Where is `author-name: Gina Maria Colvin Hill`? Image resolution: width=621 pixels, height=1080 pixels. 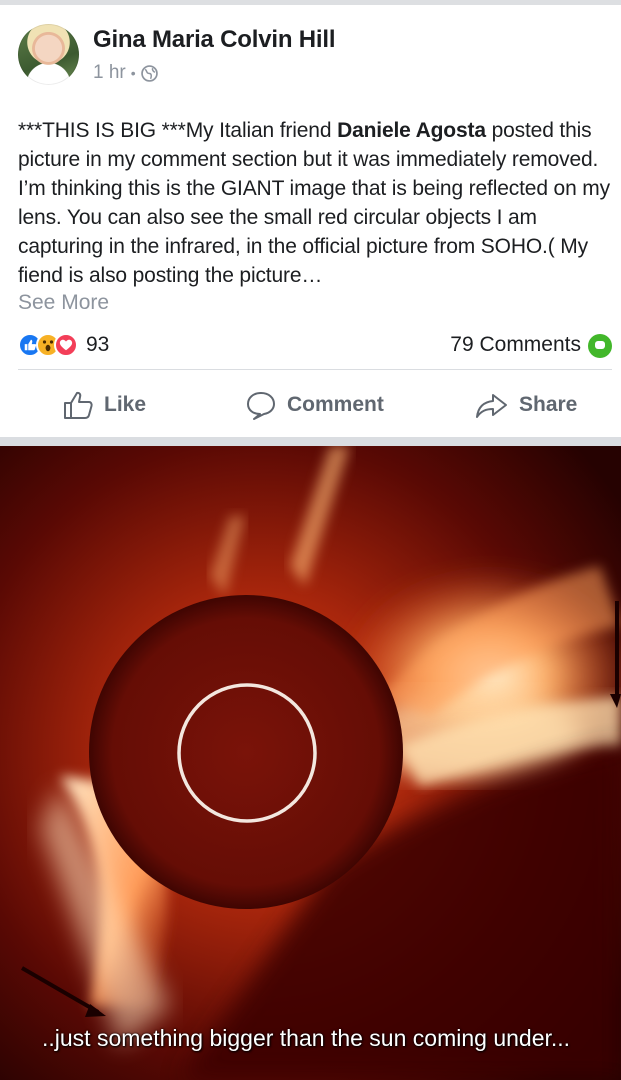
author-name: Gina Maria Colvin Hill is located at coordinates (214, 40).